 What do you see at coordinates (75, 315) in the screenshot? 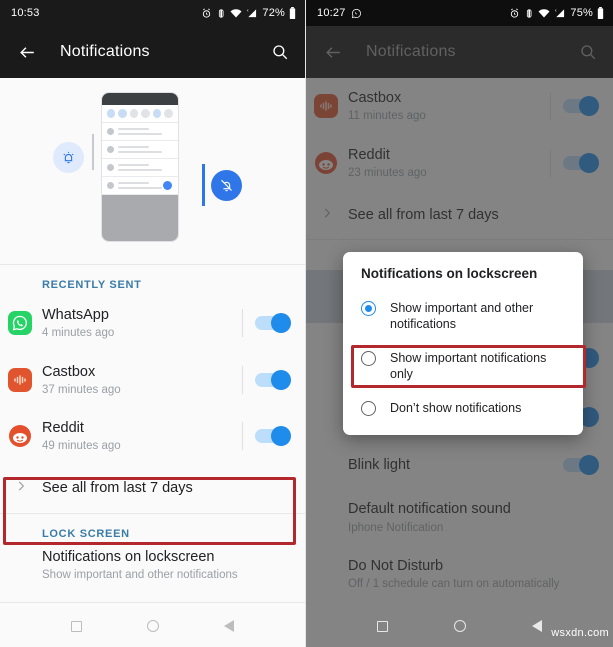
I see `app-name: WhatsApp` at bounding box center [75, 315].